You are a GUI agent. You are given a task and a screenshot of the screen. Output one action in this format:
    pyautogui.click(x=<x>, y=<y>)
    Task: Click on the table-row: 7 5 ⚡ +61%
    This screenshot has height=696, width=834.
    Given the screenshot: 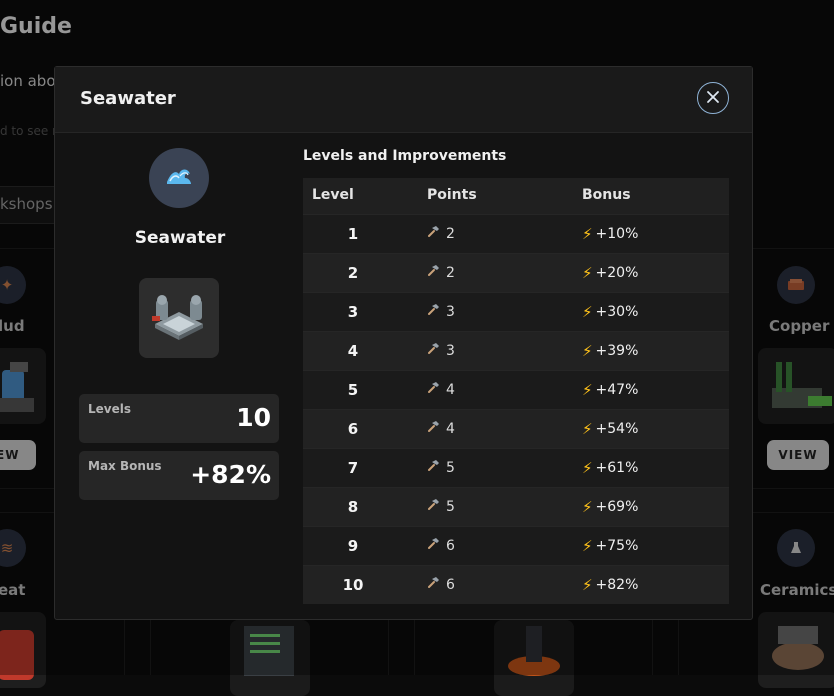 What is the action you would take?
    pyautogui.click(x=516, y=467)
    